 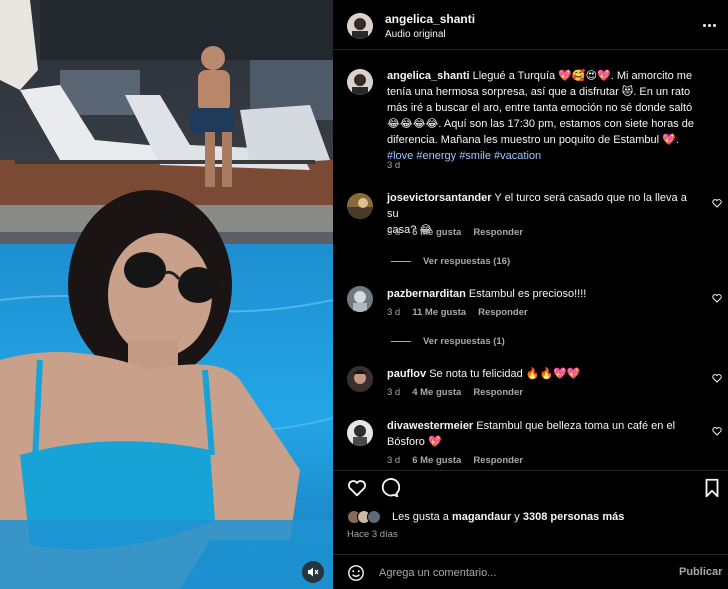 What do you see at coordinates (700, 572) in the screenshot?
I see `publish-button: Publicar` at bounding box center [700, 572].